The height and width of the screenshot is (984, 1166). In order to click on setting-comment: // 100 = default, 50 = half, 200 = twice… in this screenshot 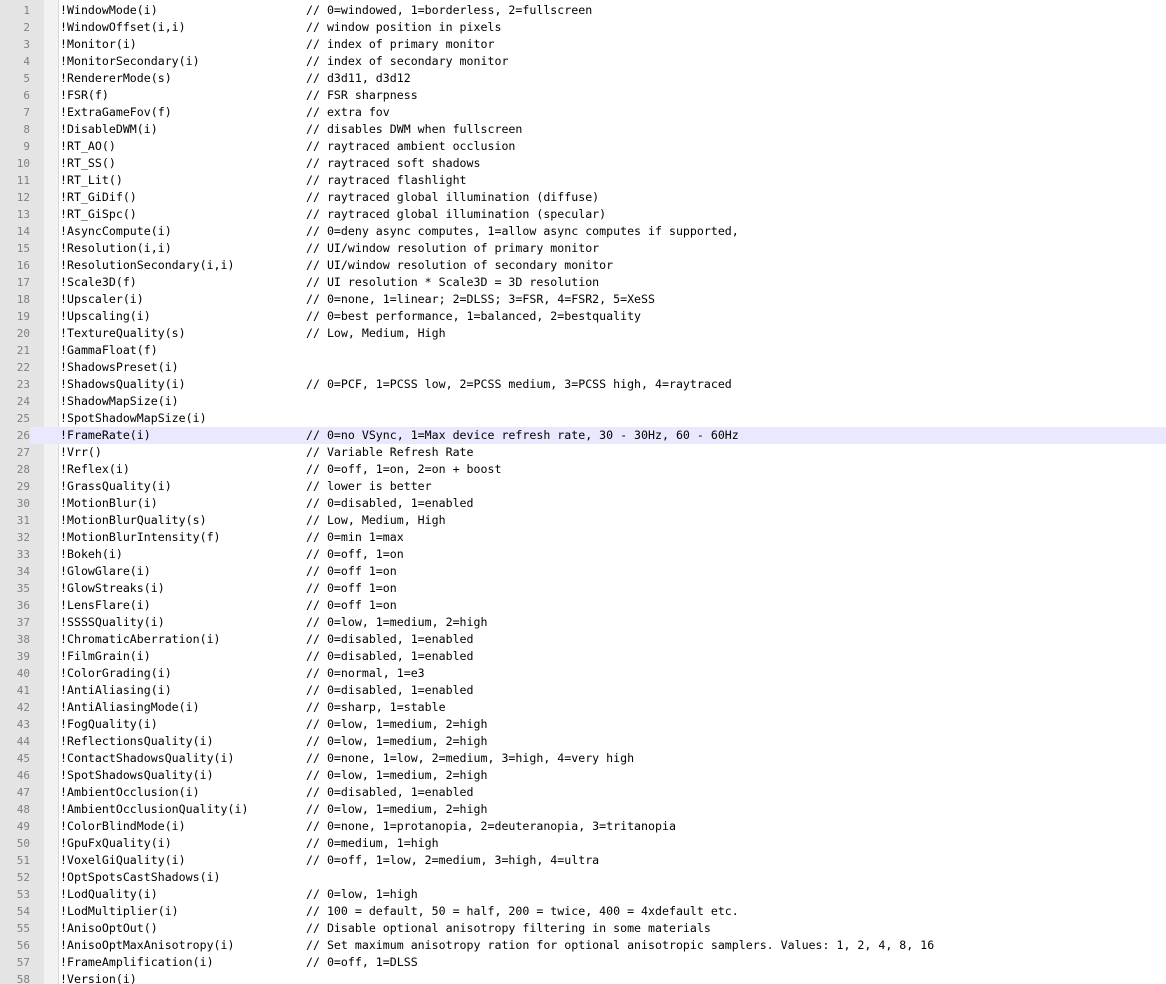, I will do `click(522, 911)`.